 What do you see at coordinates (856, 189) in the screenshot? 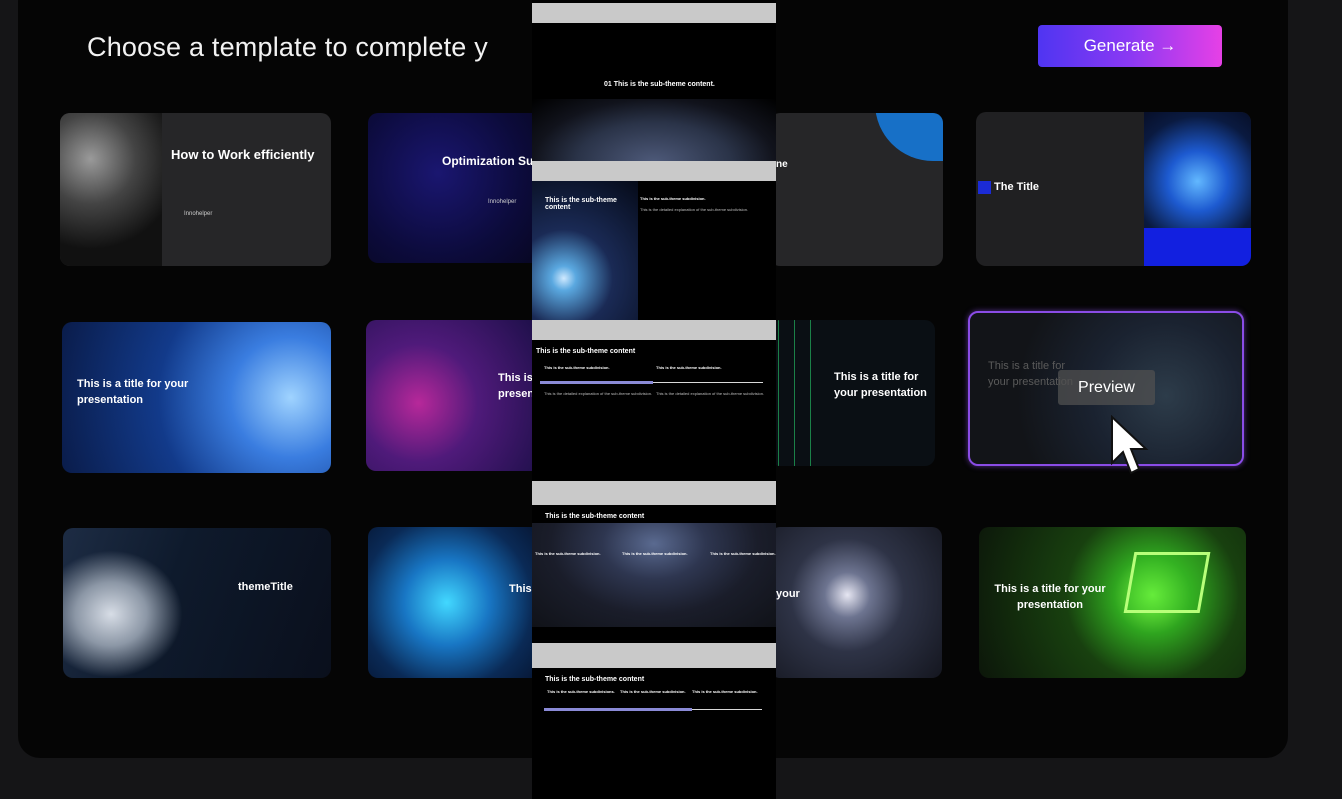
I see `template-card-blue-arc: ne` at bounding box center [856, 189].